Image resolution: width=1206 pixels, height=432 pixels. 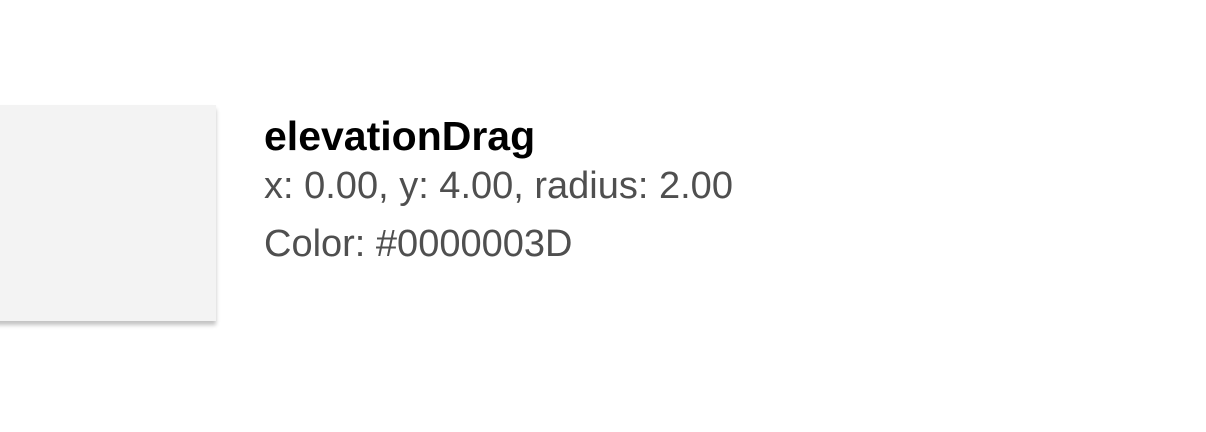 I want to click on elevation-preview-swatch, so click(x=108, y=213).